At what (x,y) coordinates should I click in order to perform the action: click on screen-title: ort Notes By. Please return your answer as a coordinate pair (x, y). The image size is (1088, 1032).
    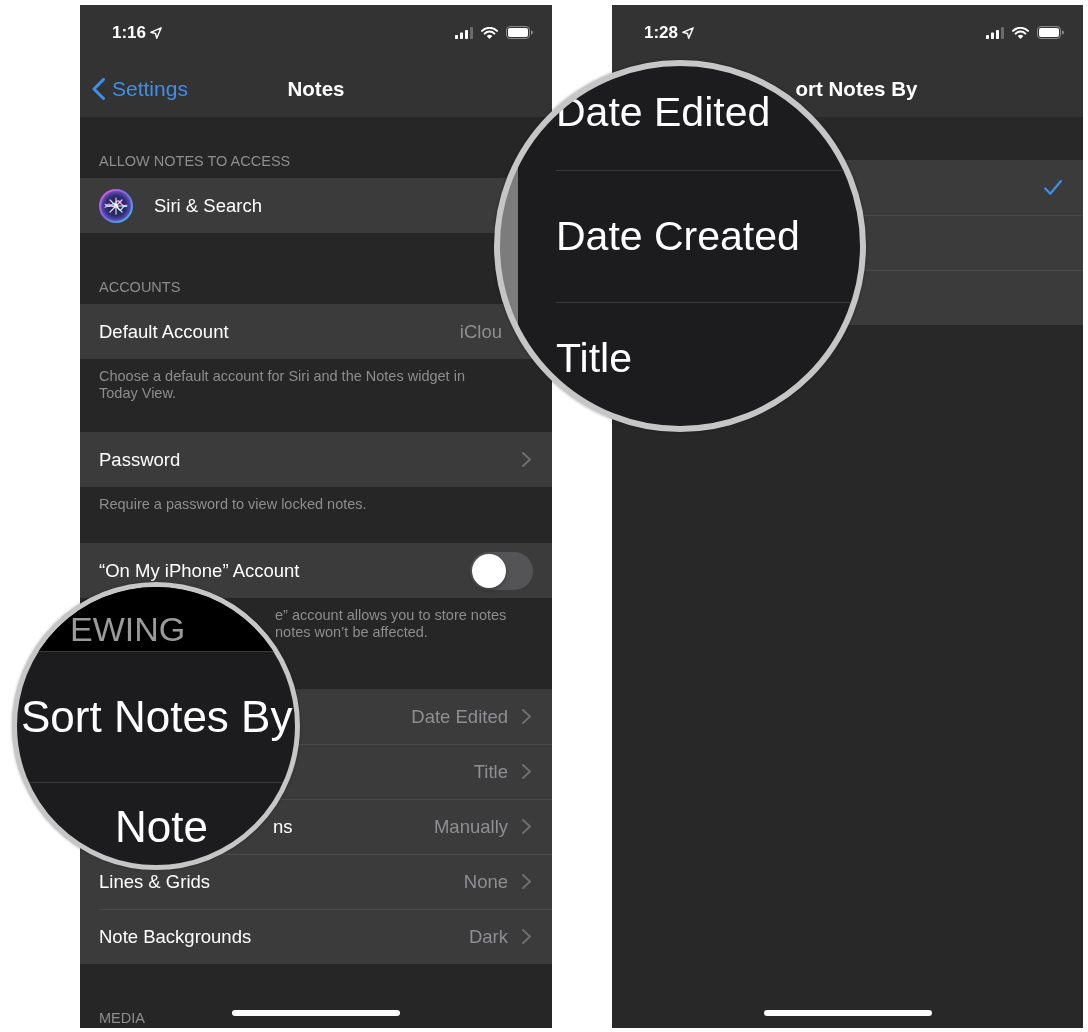
    Looking at the image, I should click on (856, 88).